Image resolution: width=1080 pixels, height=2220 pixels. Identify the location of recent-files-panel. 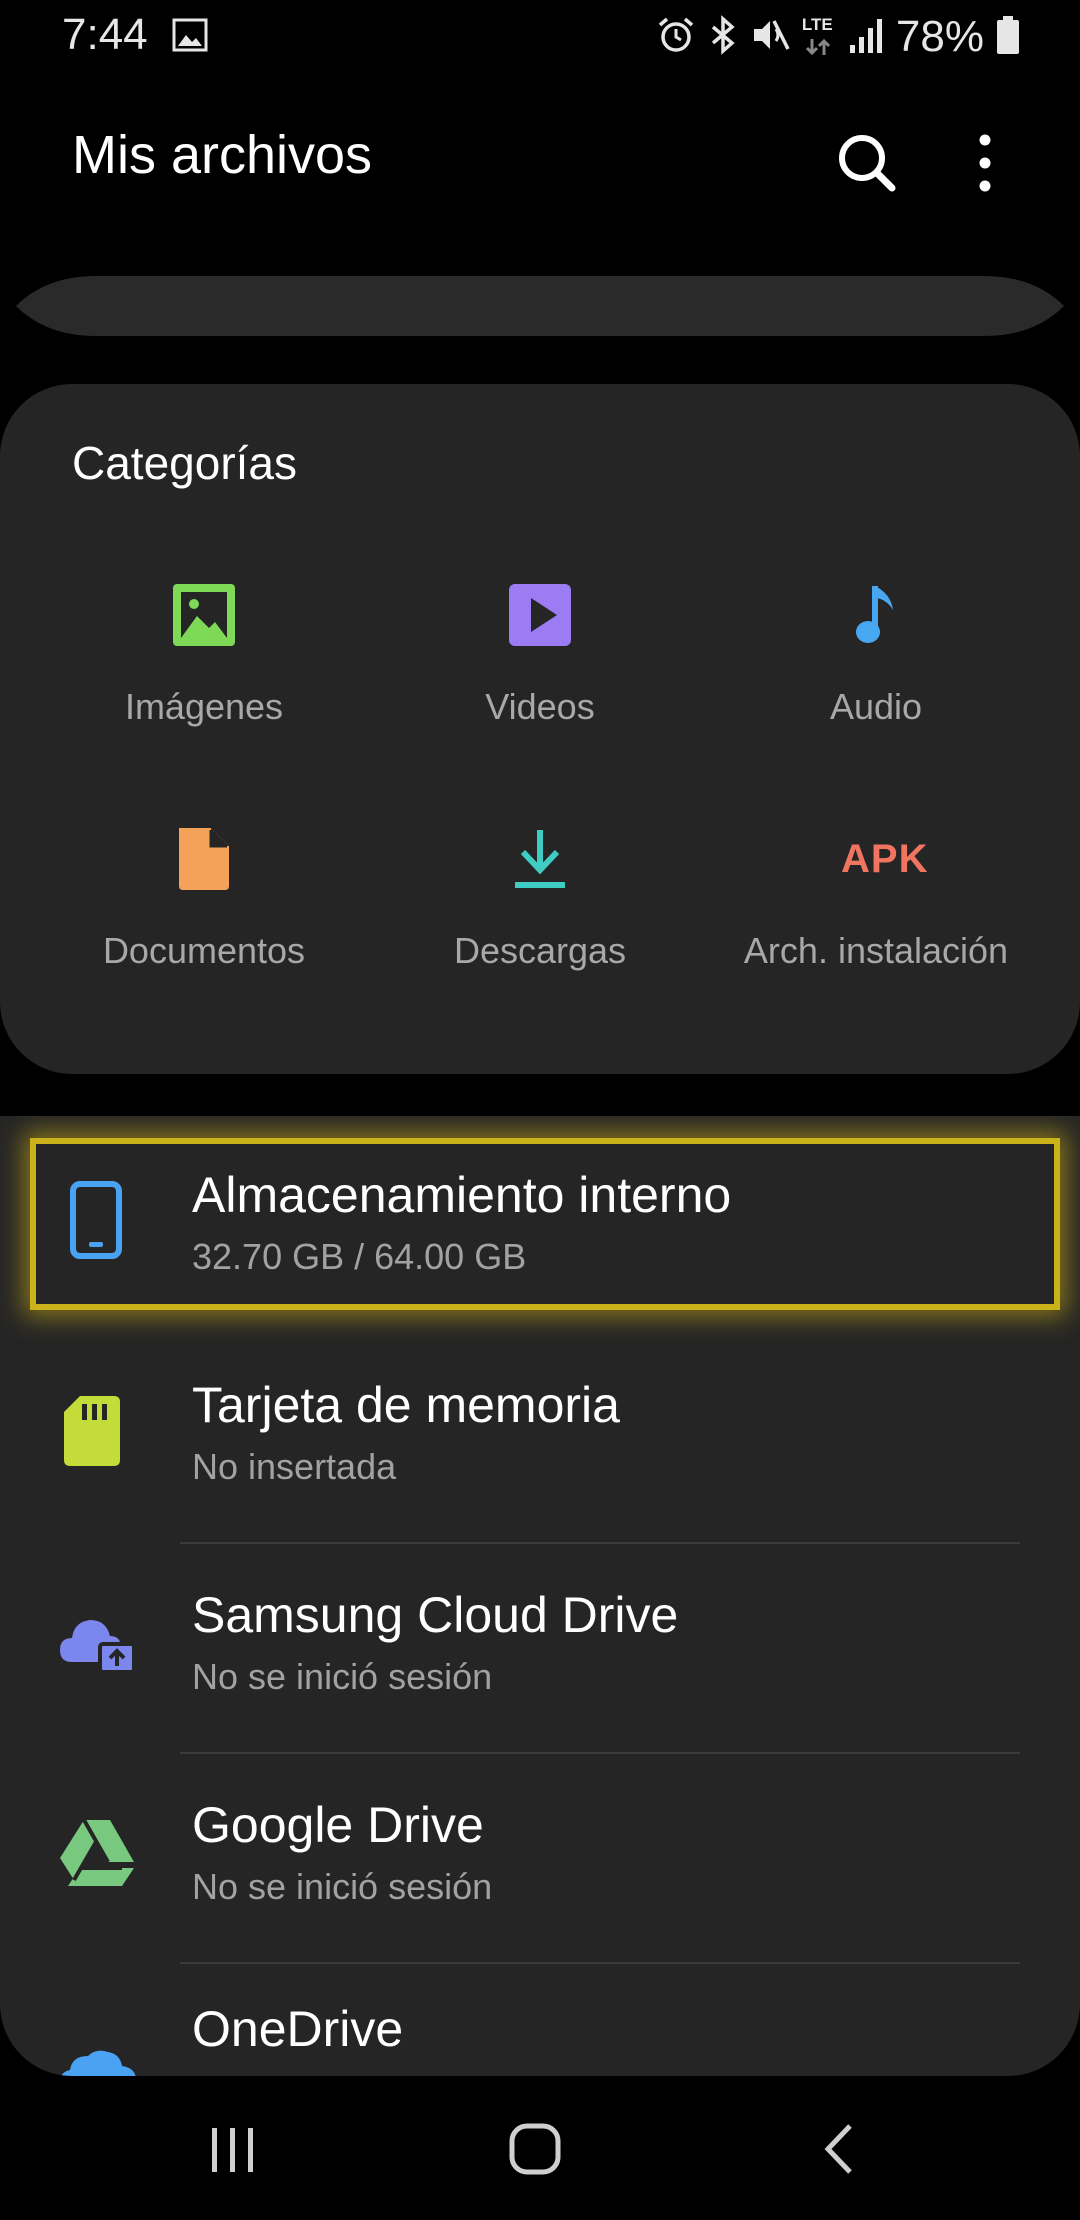
(540, 306).